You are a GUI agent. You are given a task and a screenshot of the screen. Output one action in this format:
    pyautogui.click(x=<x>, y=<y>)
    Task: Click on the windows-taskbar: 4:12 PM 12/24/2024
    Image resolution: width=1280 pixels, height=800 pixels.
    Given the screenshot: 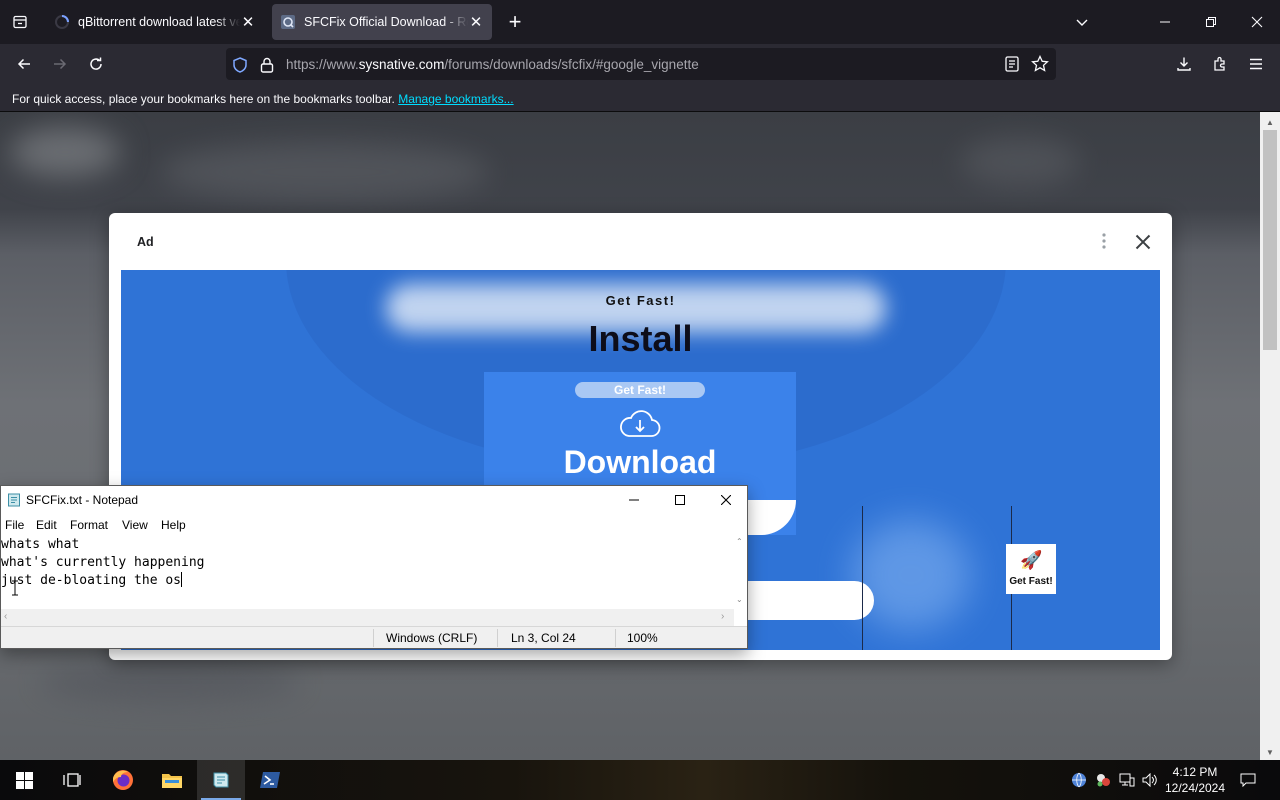 What is the action you would take?
    pyautogui.click(x=640, y=780)
    